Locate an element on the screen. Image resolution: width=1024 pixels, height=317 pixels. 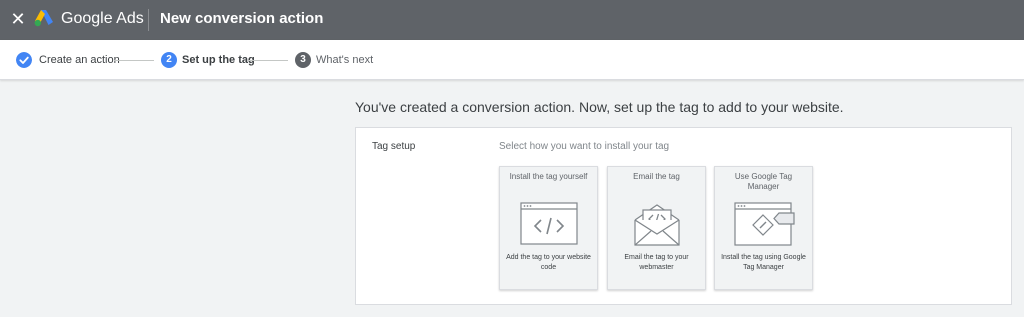
brand-name: Google Ads is located at coordinates (102, 18).